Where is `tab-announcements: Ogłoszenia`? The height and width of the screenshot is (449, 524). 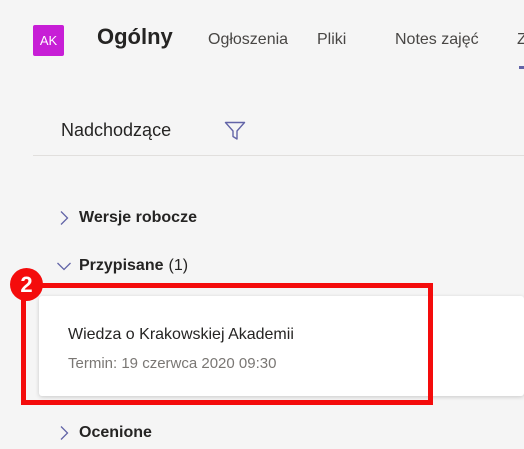 tab-announcements: Ogłoszenia is located at coordinates (248, 40).